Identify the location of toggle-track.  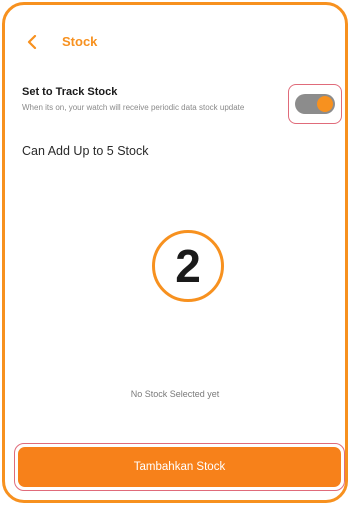
(315, 104).